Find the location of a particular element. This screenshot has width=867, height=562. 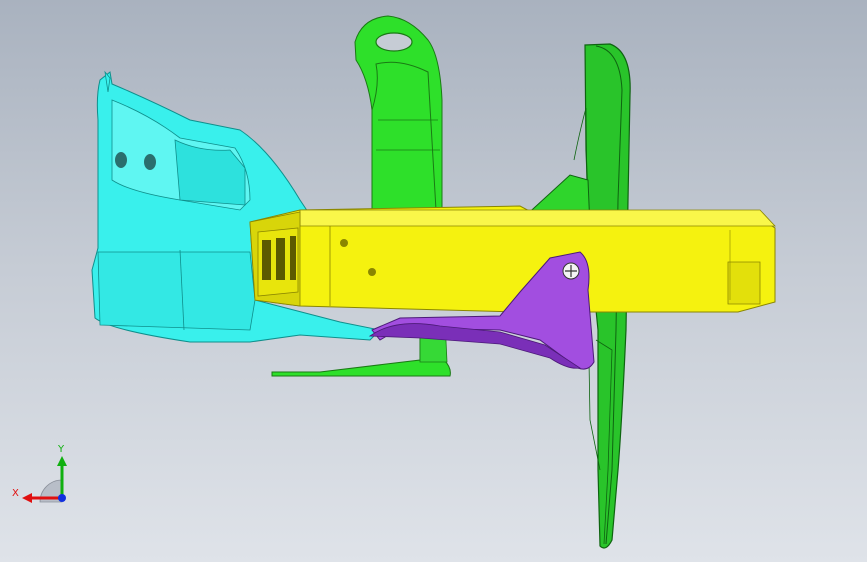

x-axis-label: X is located at coordinates (15, 493).